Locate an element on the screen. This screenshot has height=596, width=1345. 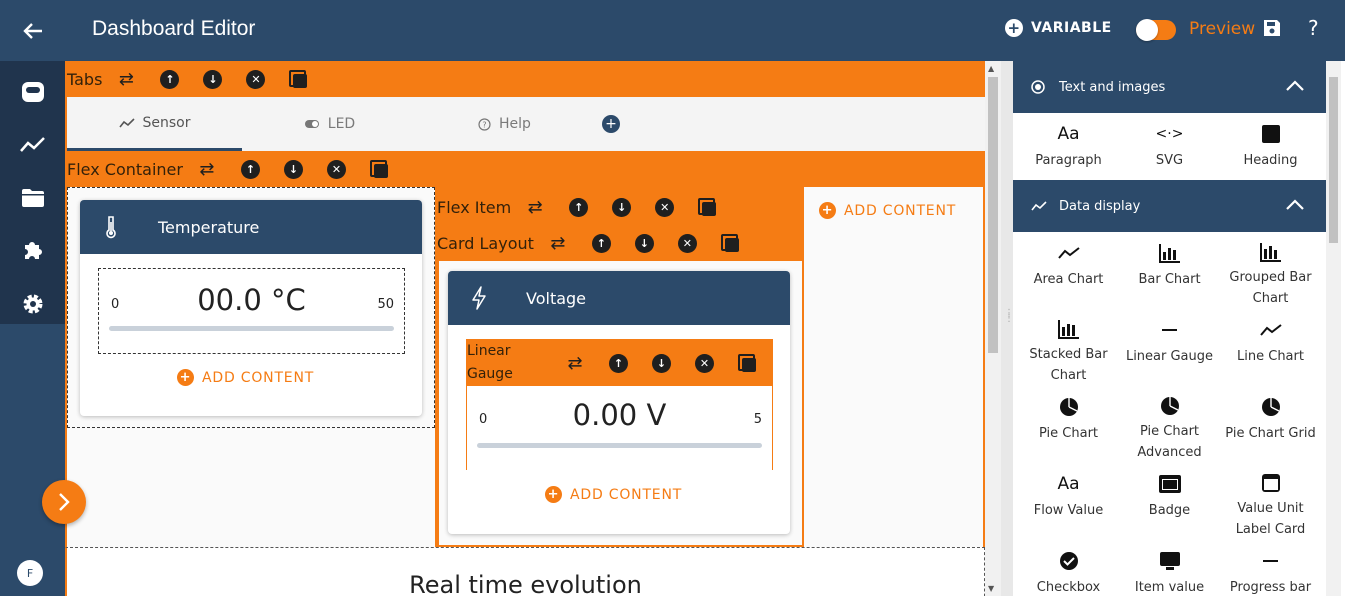
section-title: Text and images is located at coordinates (1112, 87).